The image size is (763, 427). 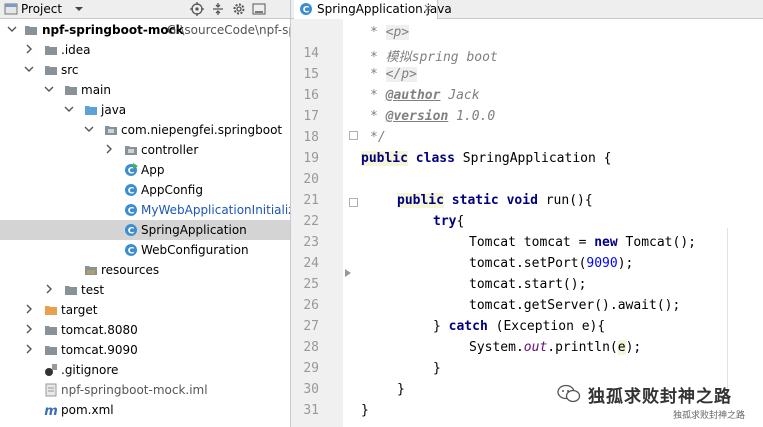 What do you see at coordinates (660, 397) in the screenshot?
I see `watermark-title: 独孤求败封神之路` at bounding box center [660, 397].